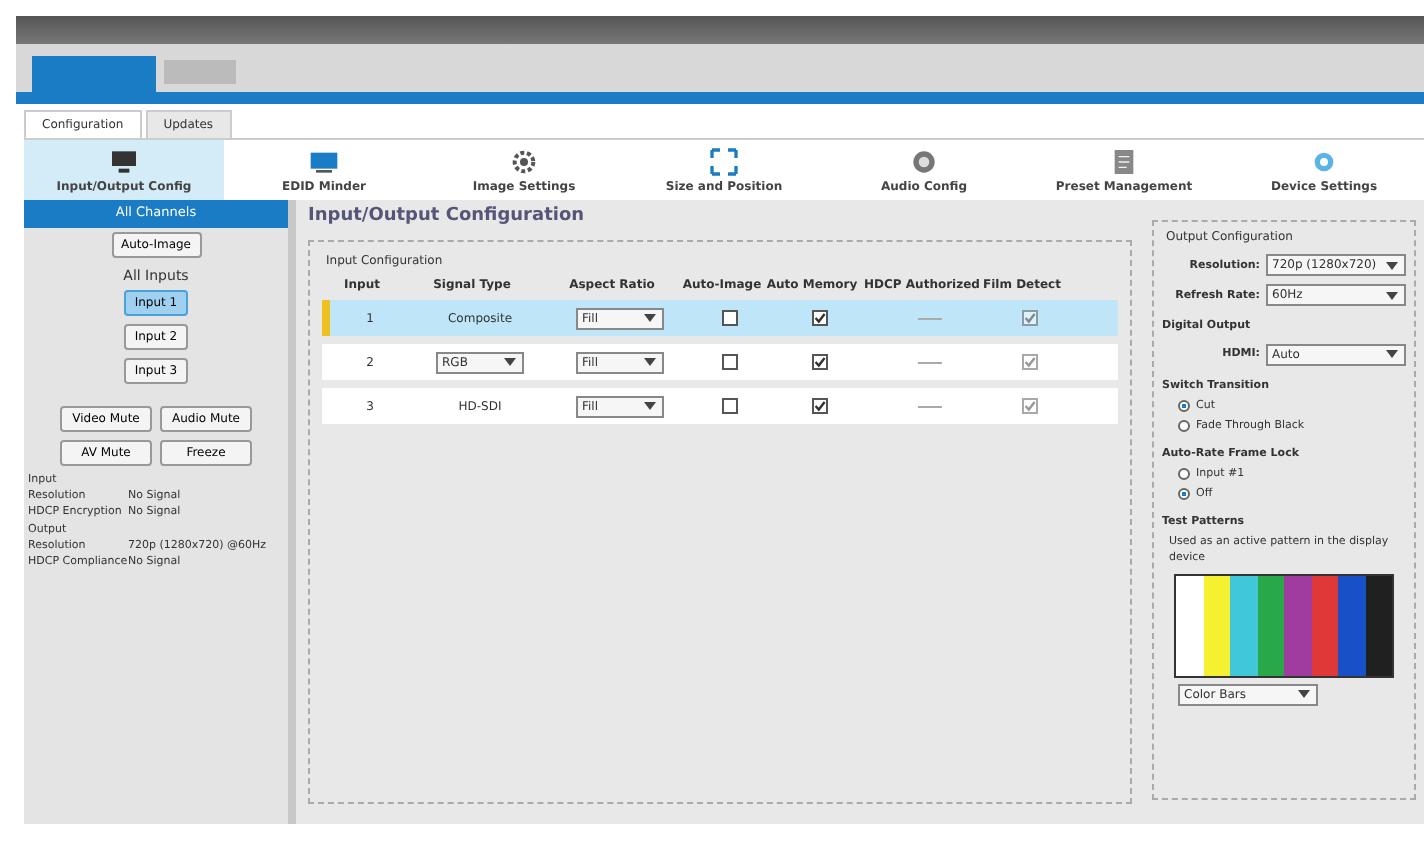 This screenshot has height=846, width=1424. Describe the element at coordinates (447, 217) in the screenshot. I see `page-title: Input/Output Configuration` at that location.